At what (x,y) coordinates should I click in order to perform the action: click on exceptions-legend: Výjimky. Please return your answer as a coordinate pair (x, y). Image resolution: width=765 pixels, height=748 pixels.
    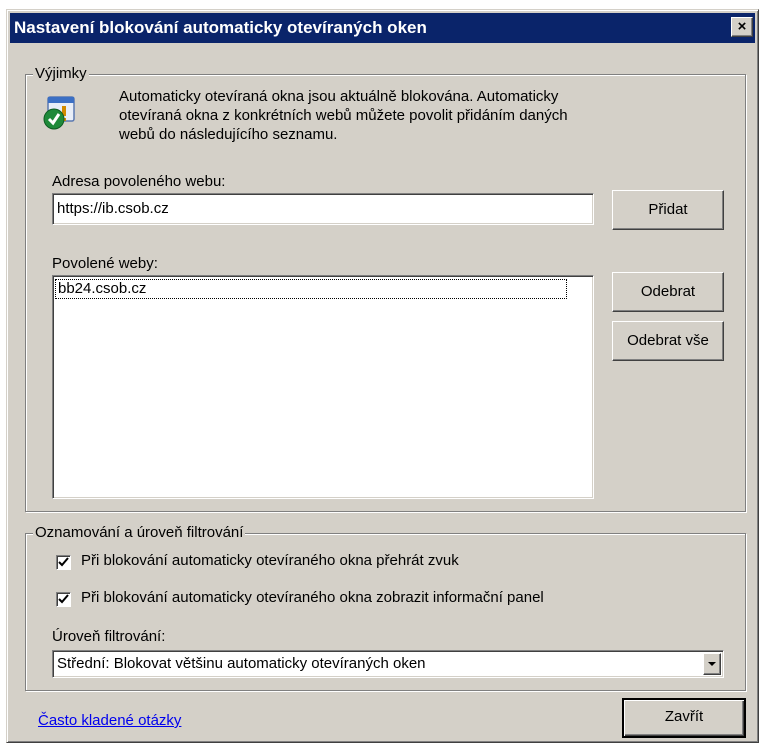
    Looking at the image, I should click on (61, 73).